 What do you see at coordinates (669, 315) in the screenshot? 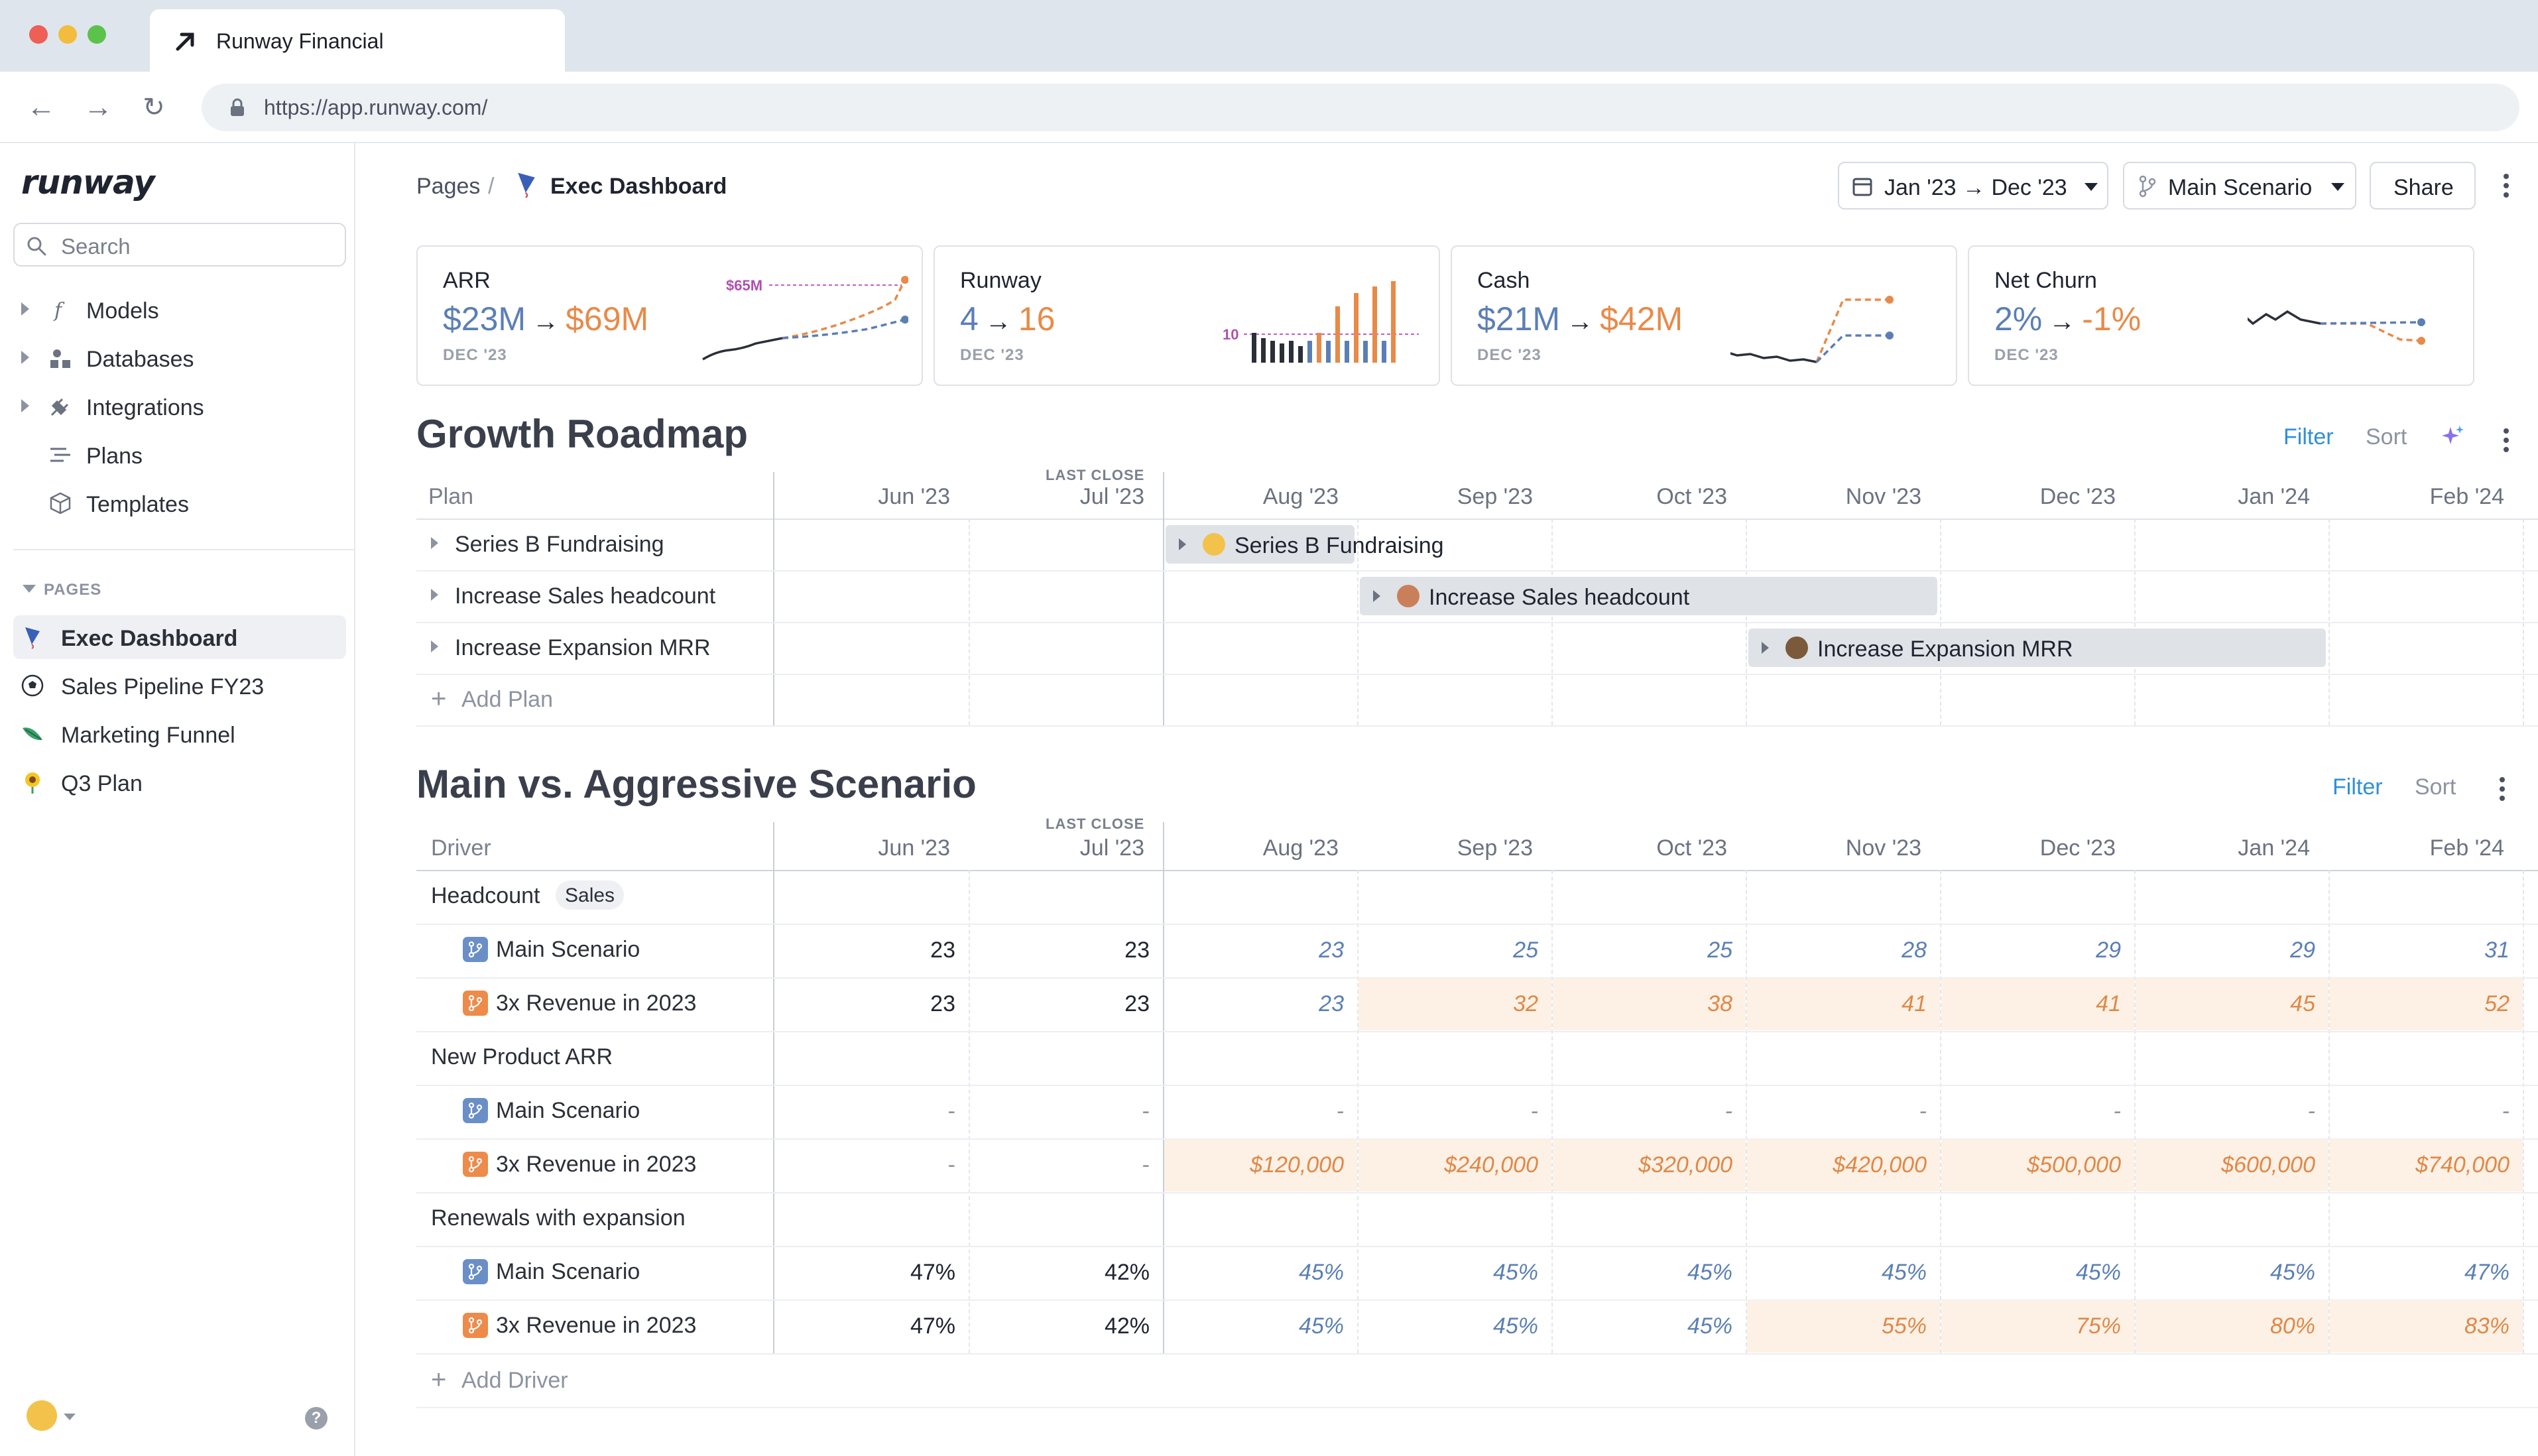
I see `kpi-card-arr: ARR $23M → $69M DEC '23 $65M` at bounding box center [669, 315].